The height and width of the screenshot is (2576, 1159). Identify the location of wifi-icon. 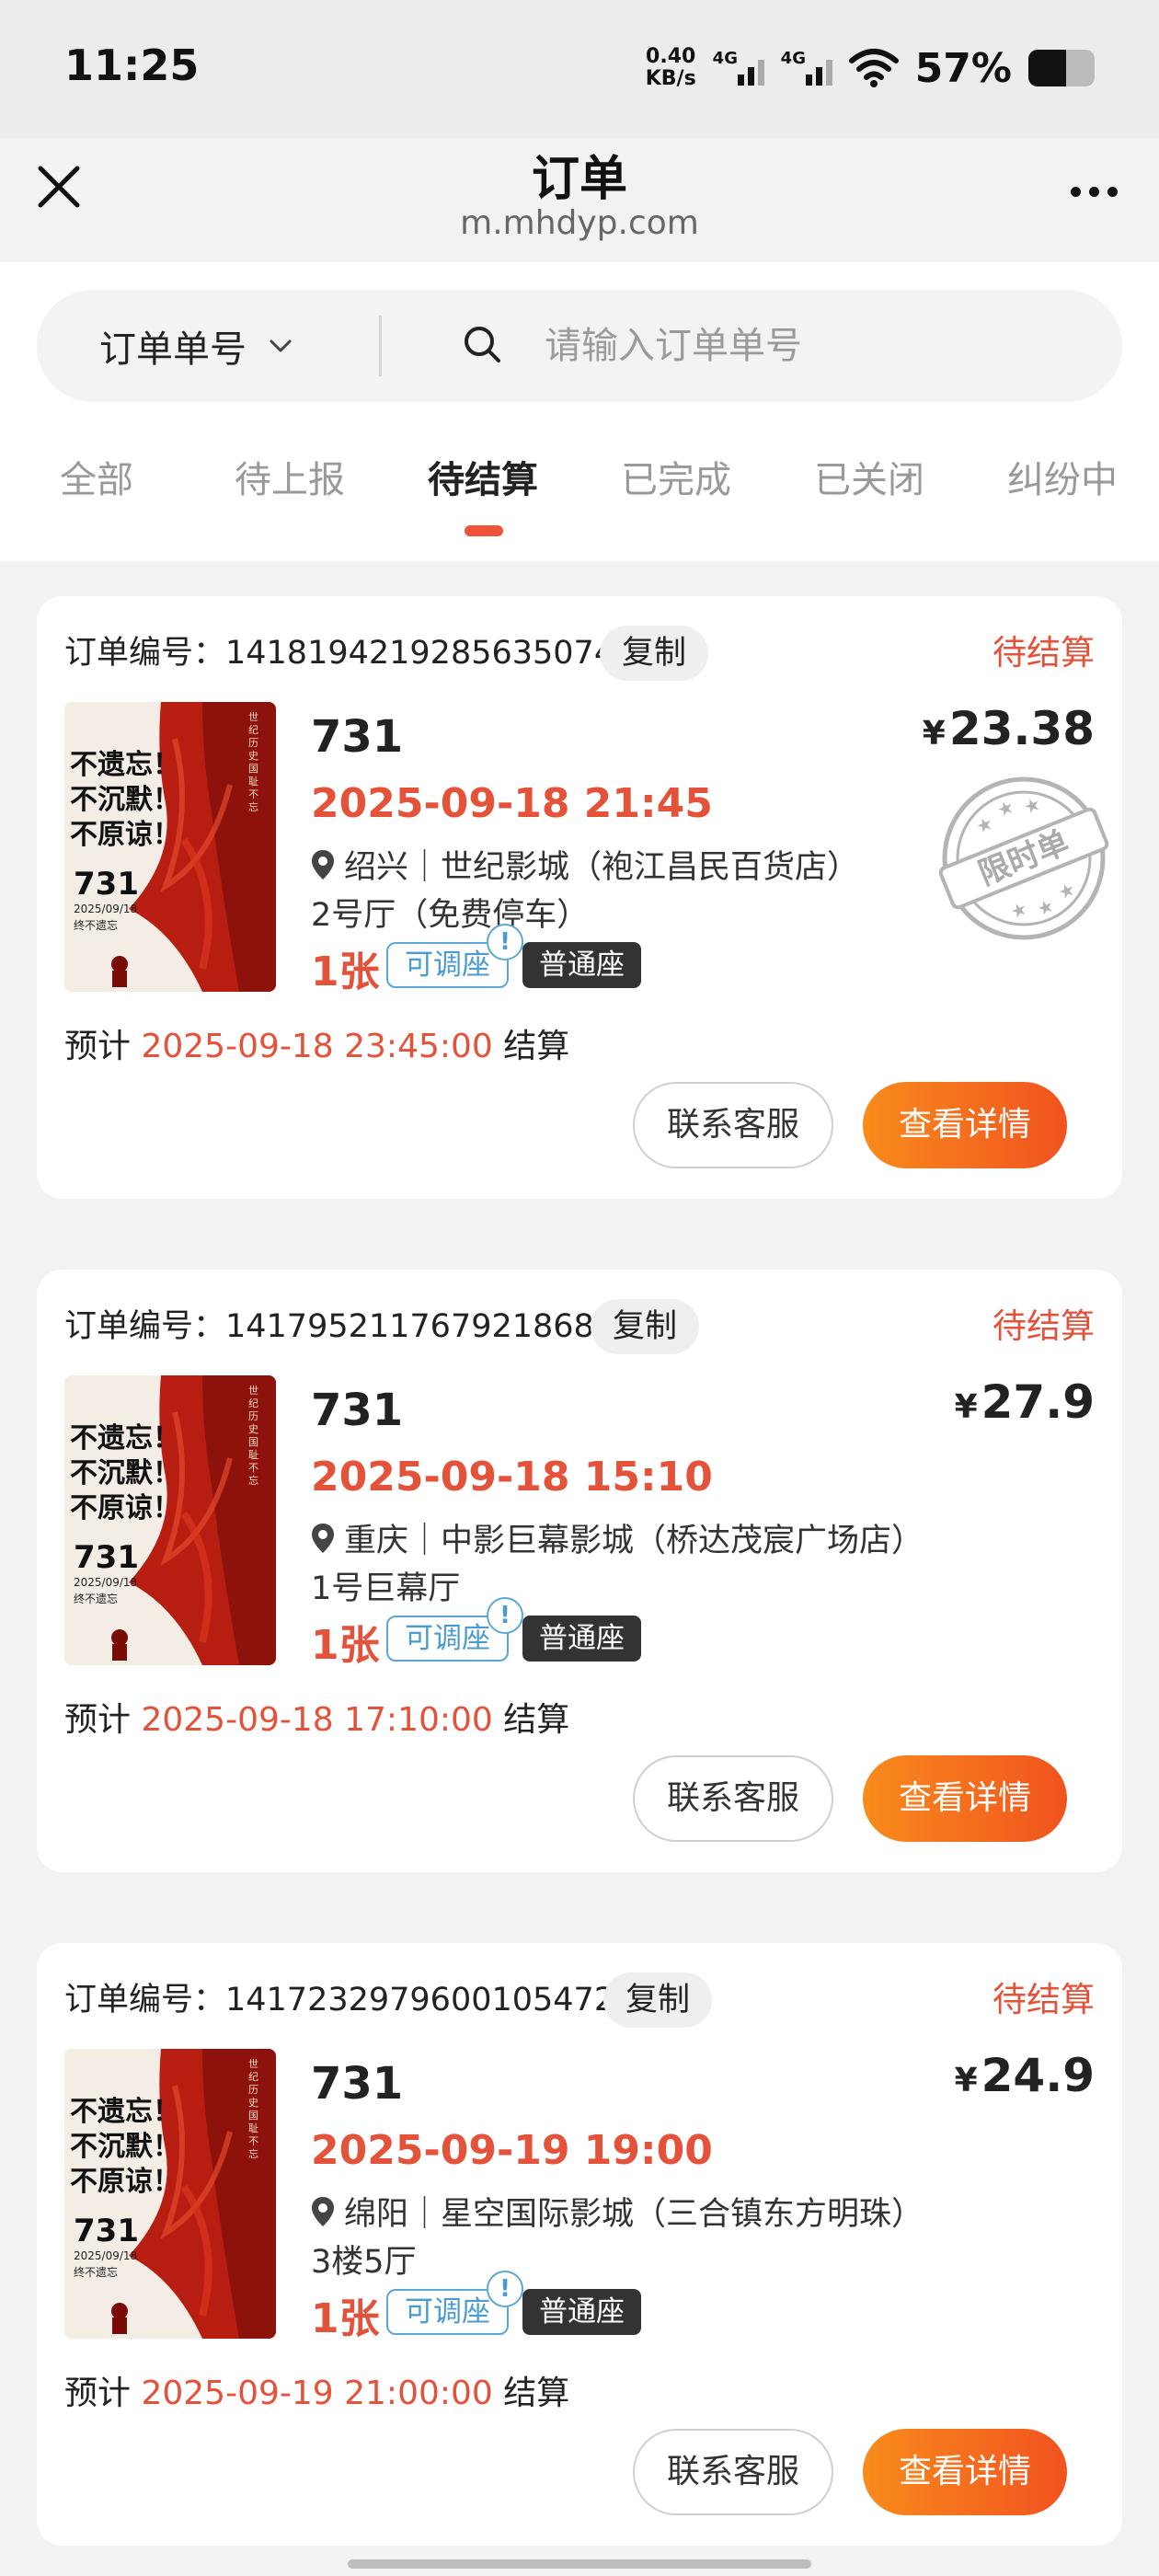
(873, 68).